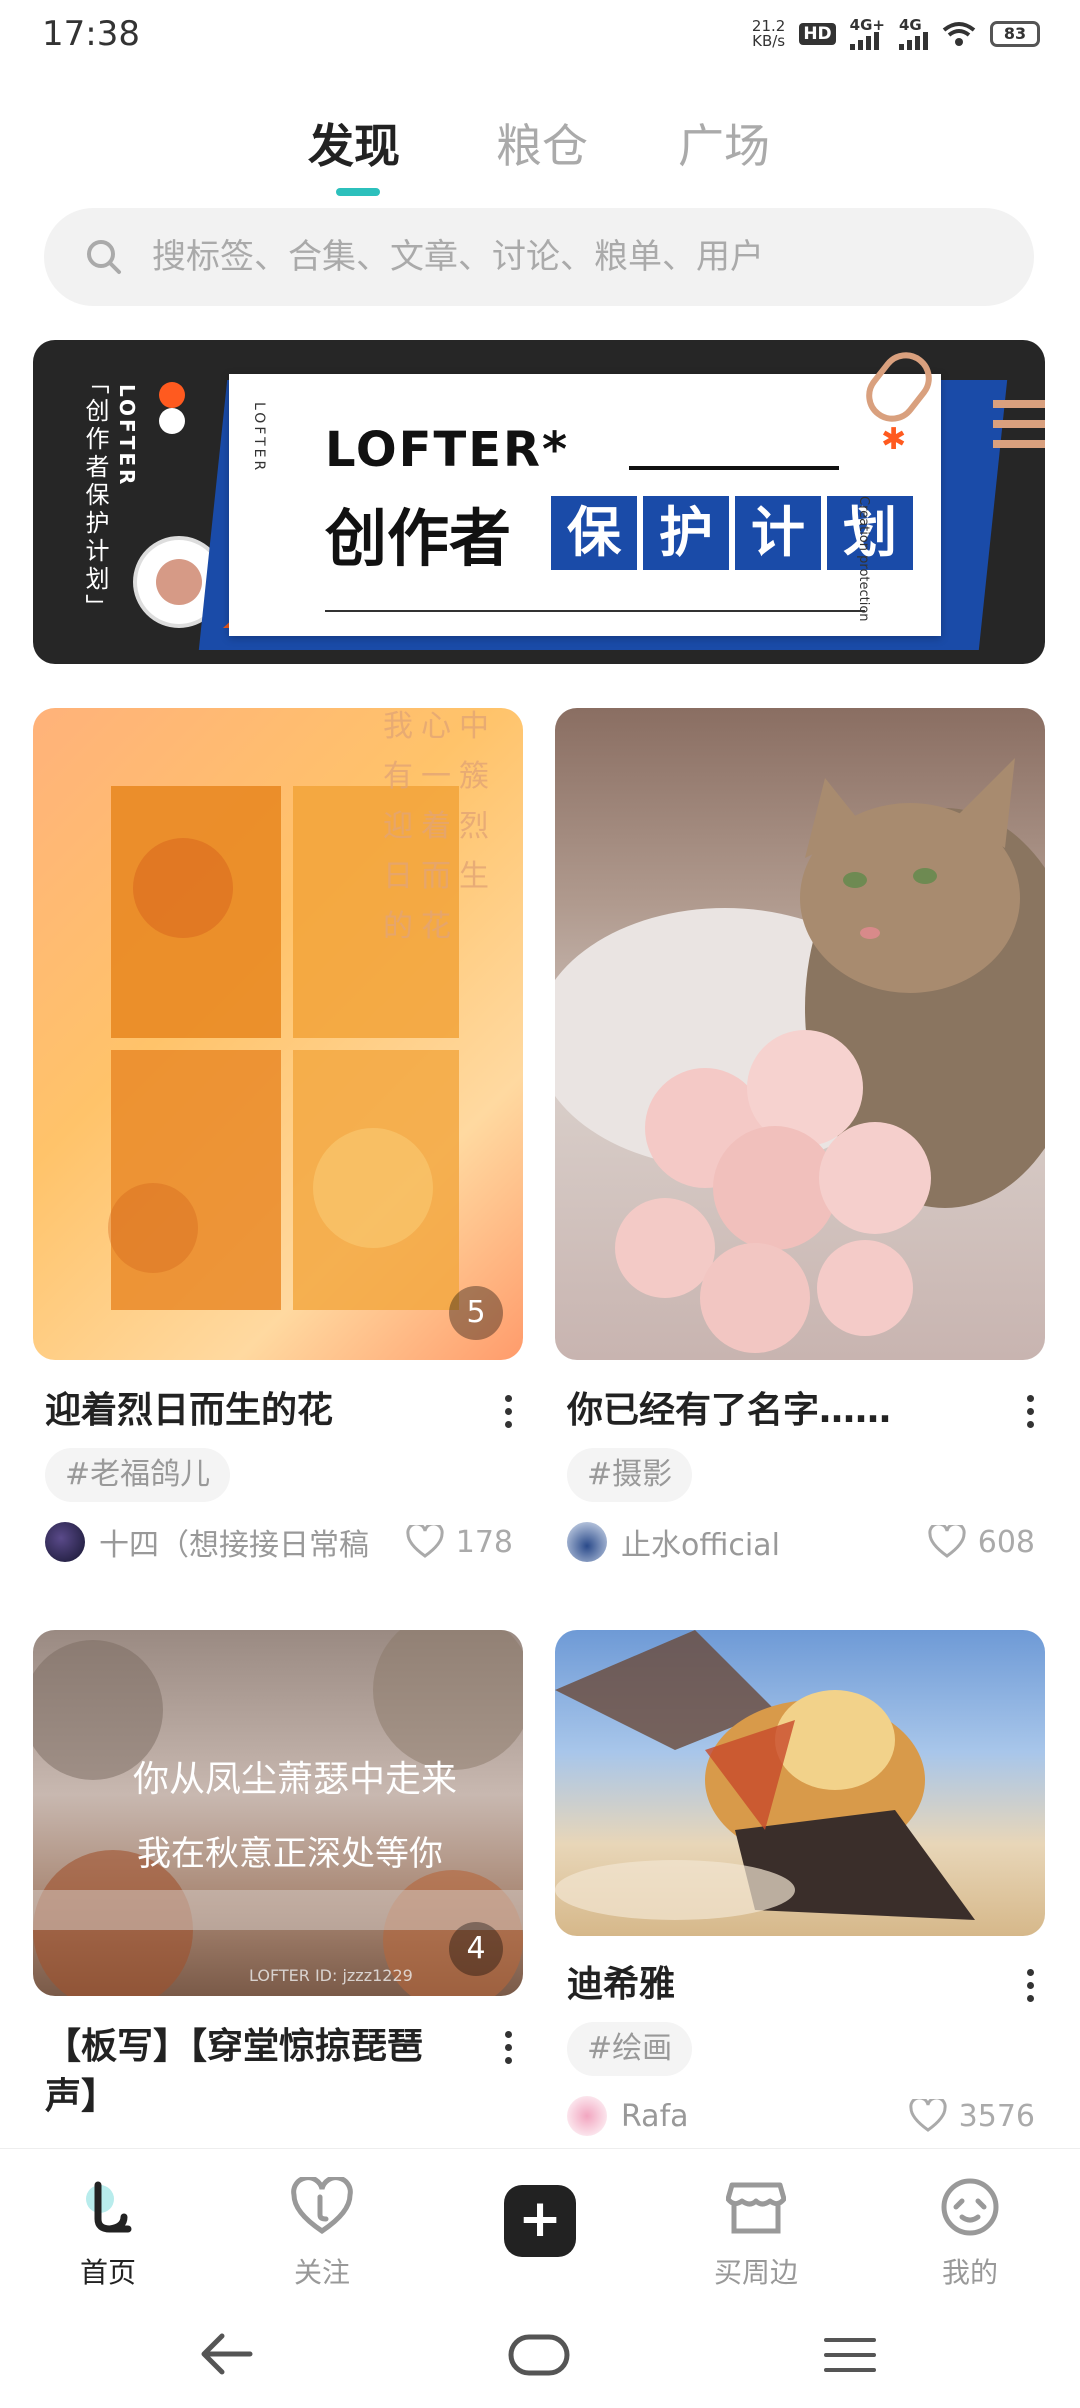 The height and width of the screenshot is (2408, 1080). I want to click on tab-granary: 粮仓, so click(542, 143).